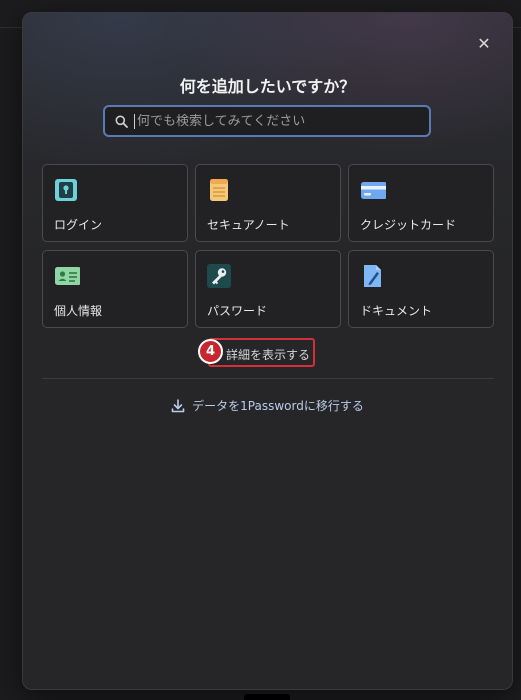 The height and width of the screenshot is (700, 521). I want to click on login-keyhole-icon, so click(66, 190).